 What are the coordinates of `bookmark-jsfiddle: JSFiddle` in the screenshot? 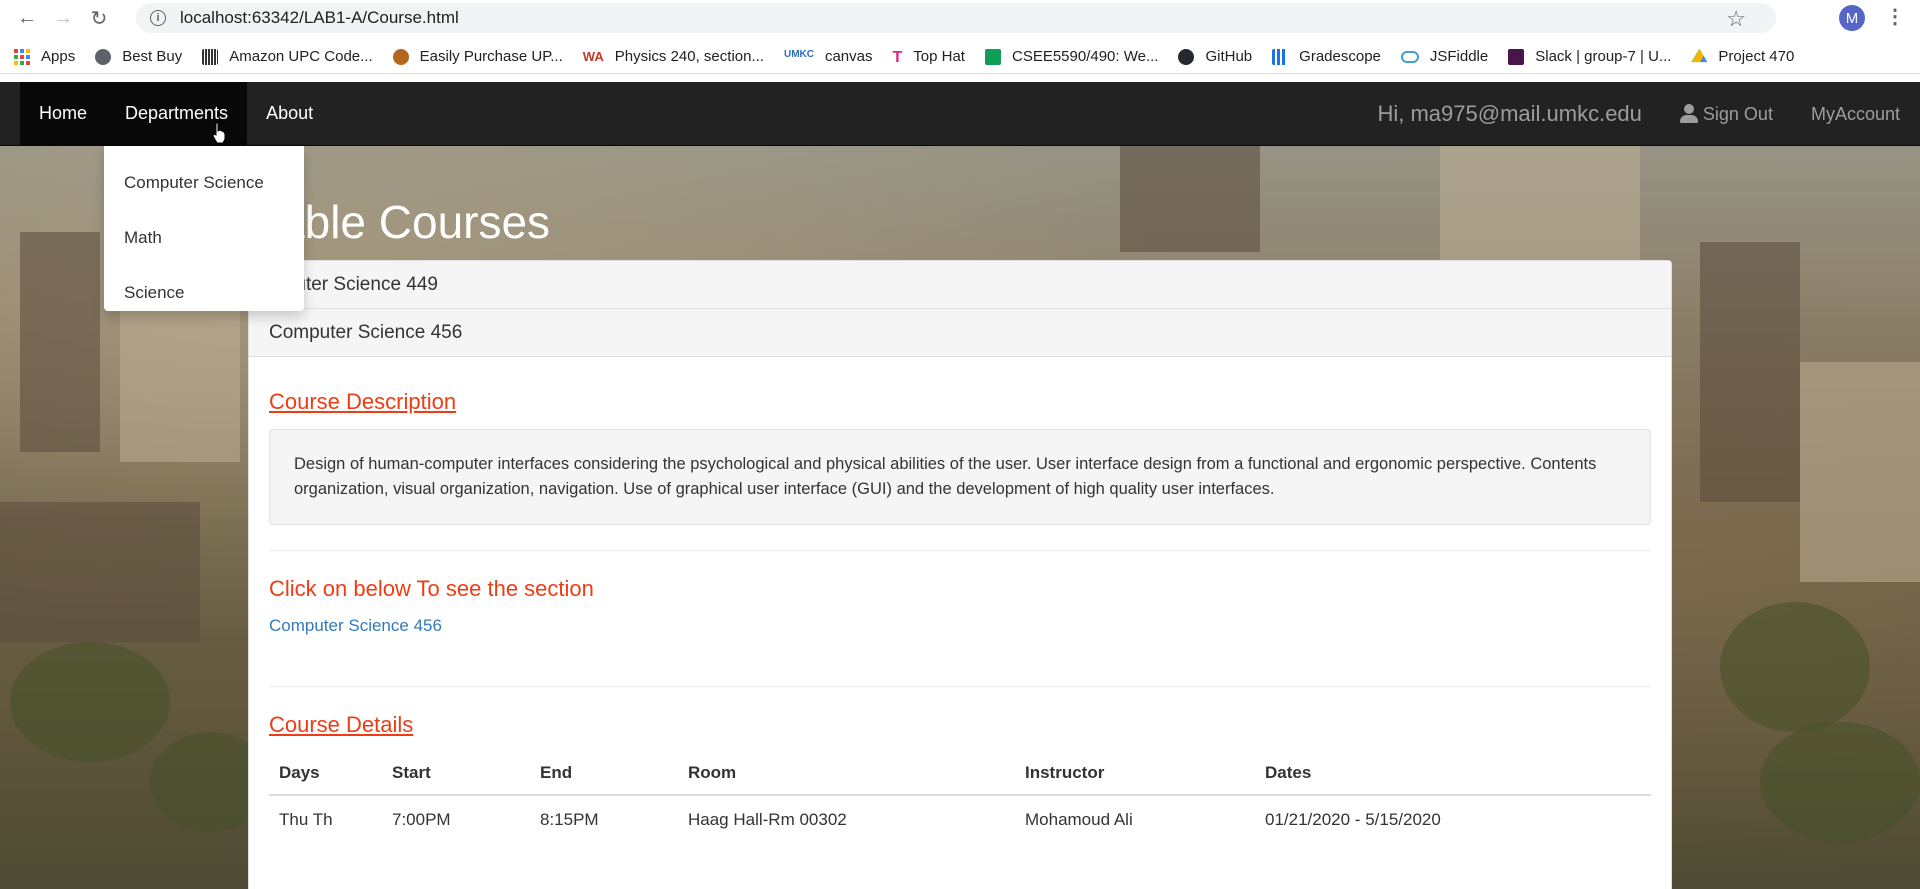 It's located at (1444, 56).